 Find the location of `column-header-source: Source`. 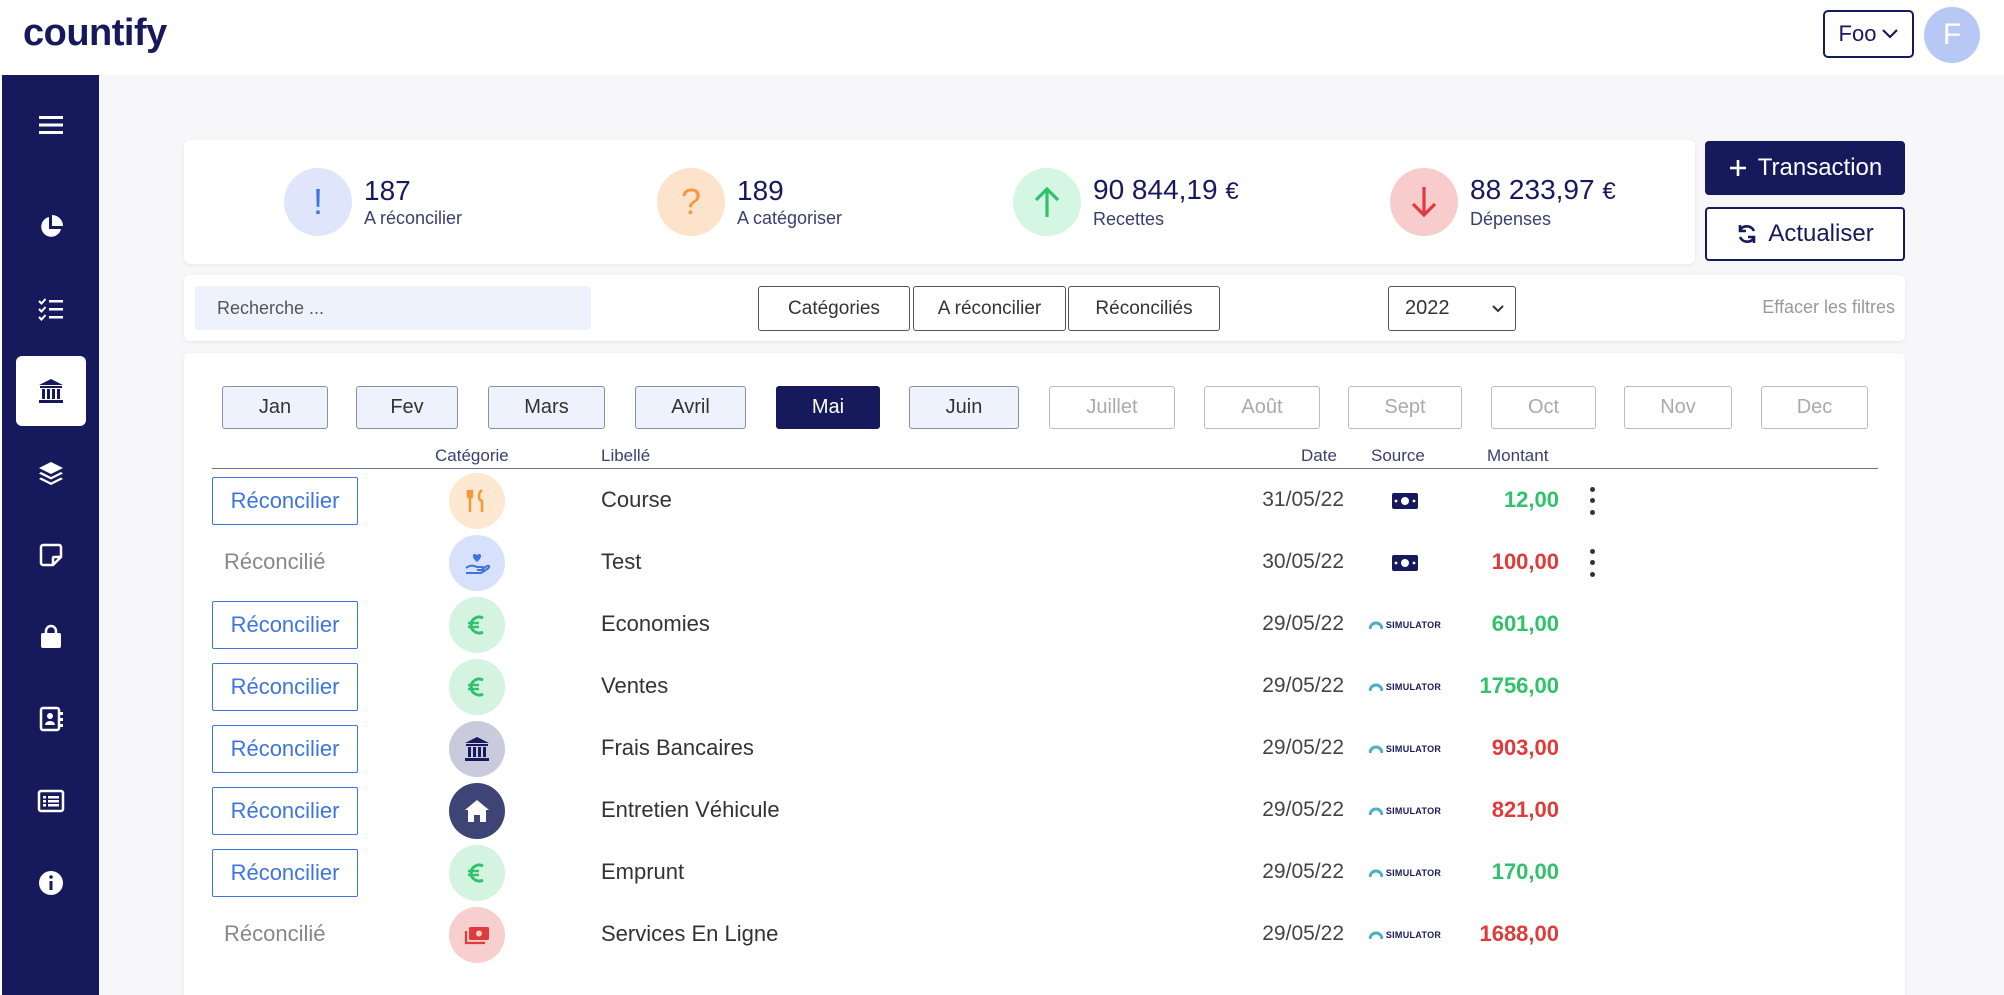

column-header-source: Source is located at coordinates (1398, 456).